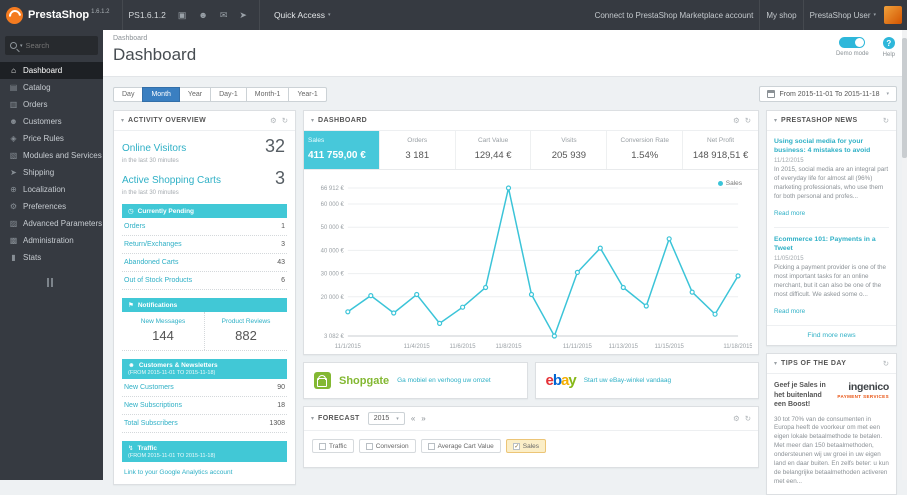 Image resolution: width=907 pixels, height=495 pixels. Describe the element at coordinates (737, 347) in the screenshot. I see `svg-text: 11/18/2015` at that location.